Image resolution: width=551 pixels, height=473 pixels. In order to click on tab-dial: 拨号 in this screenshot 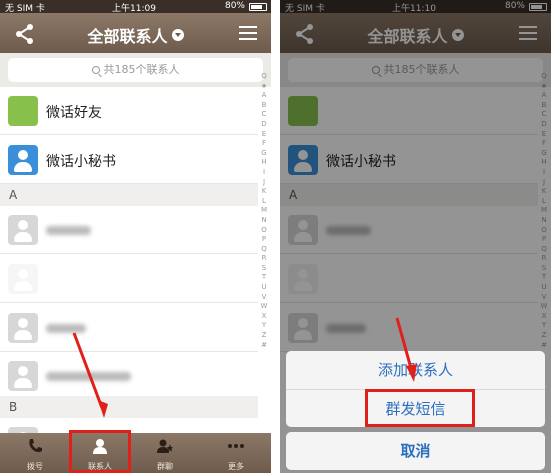, I will do `click(35, 453)`.